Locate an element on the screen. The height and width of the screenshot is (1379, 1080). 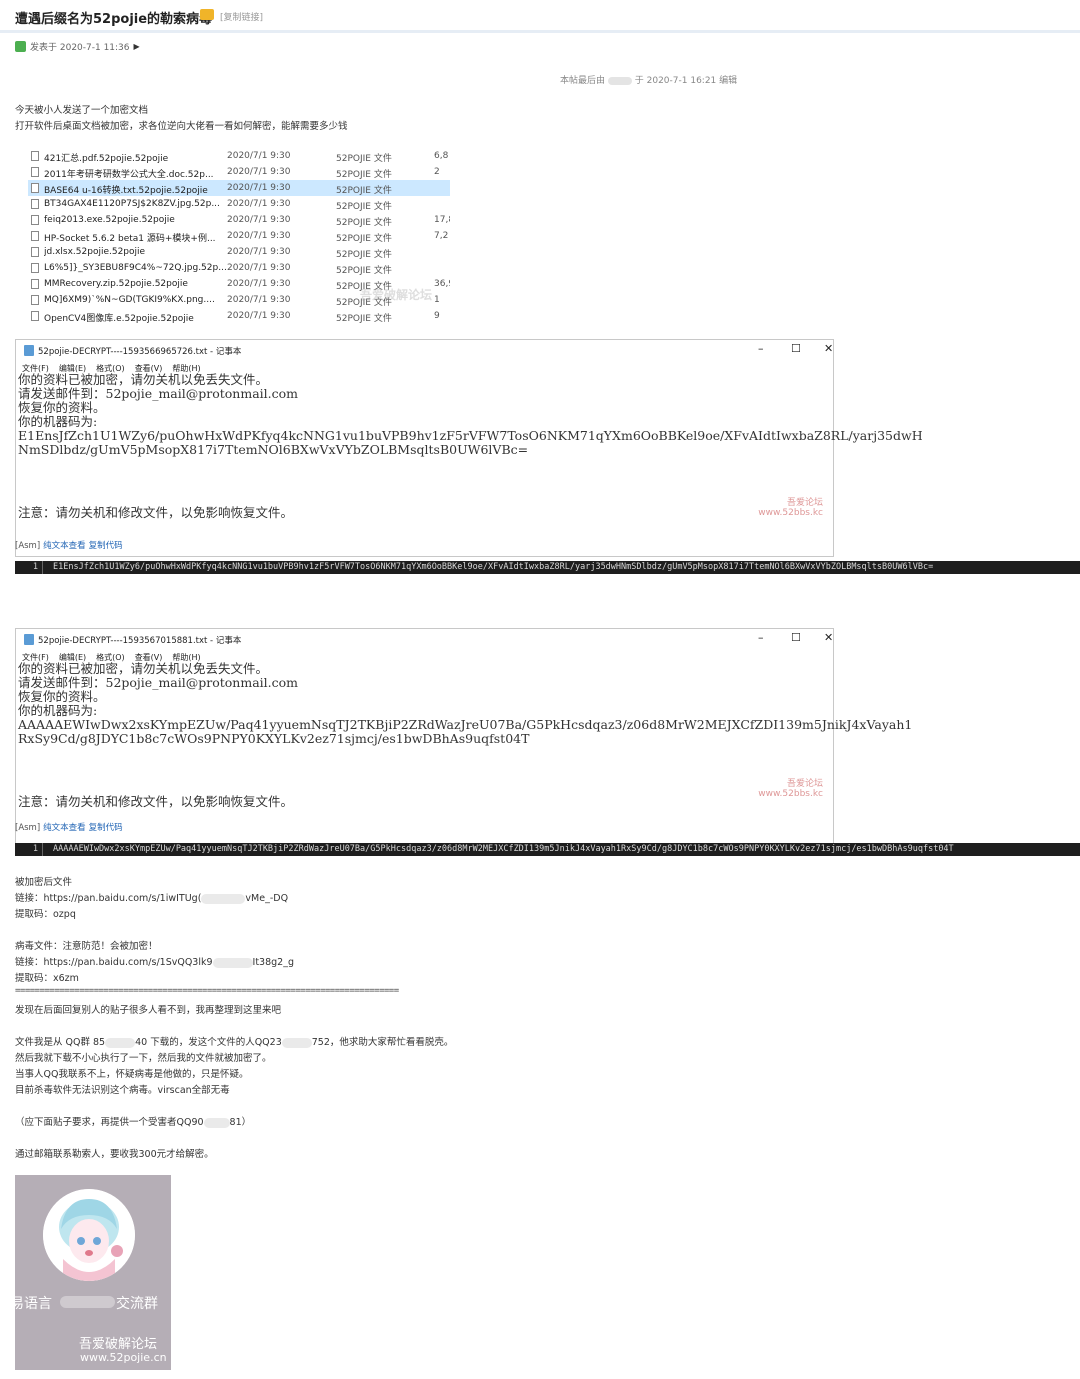
intro-line-2: 打开软件后桌面文档被加密，求各位逆向大佬看一看如何解密，能解需要多少钱 is located at coordinates (181, 126).